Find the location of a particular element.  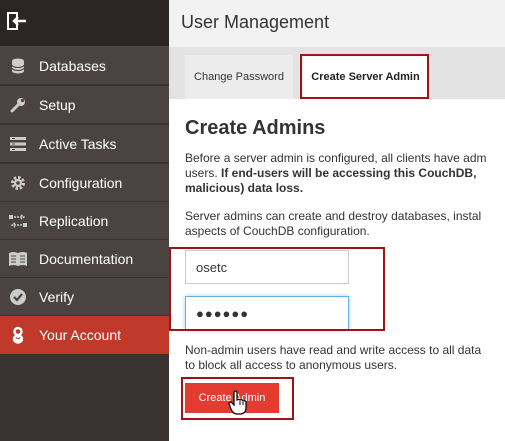

tab-change-password: Change Password is located at coordinates (239, 77).